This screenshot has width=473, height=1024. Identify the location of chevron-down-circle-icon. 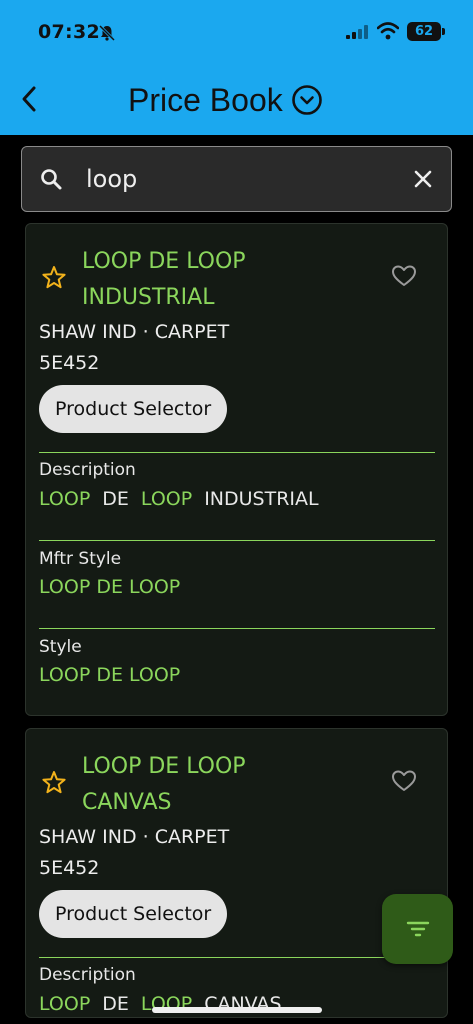
(306, 100).